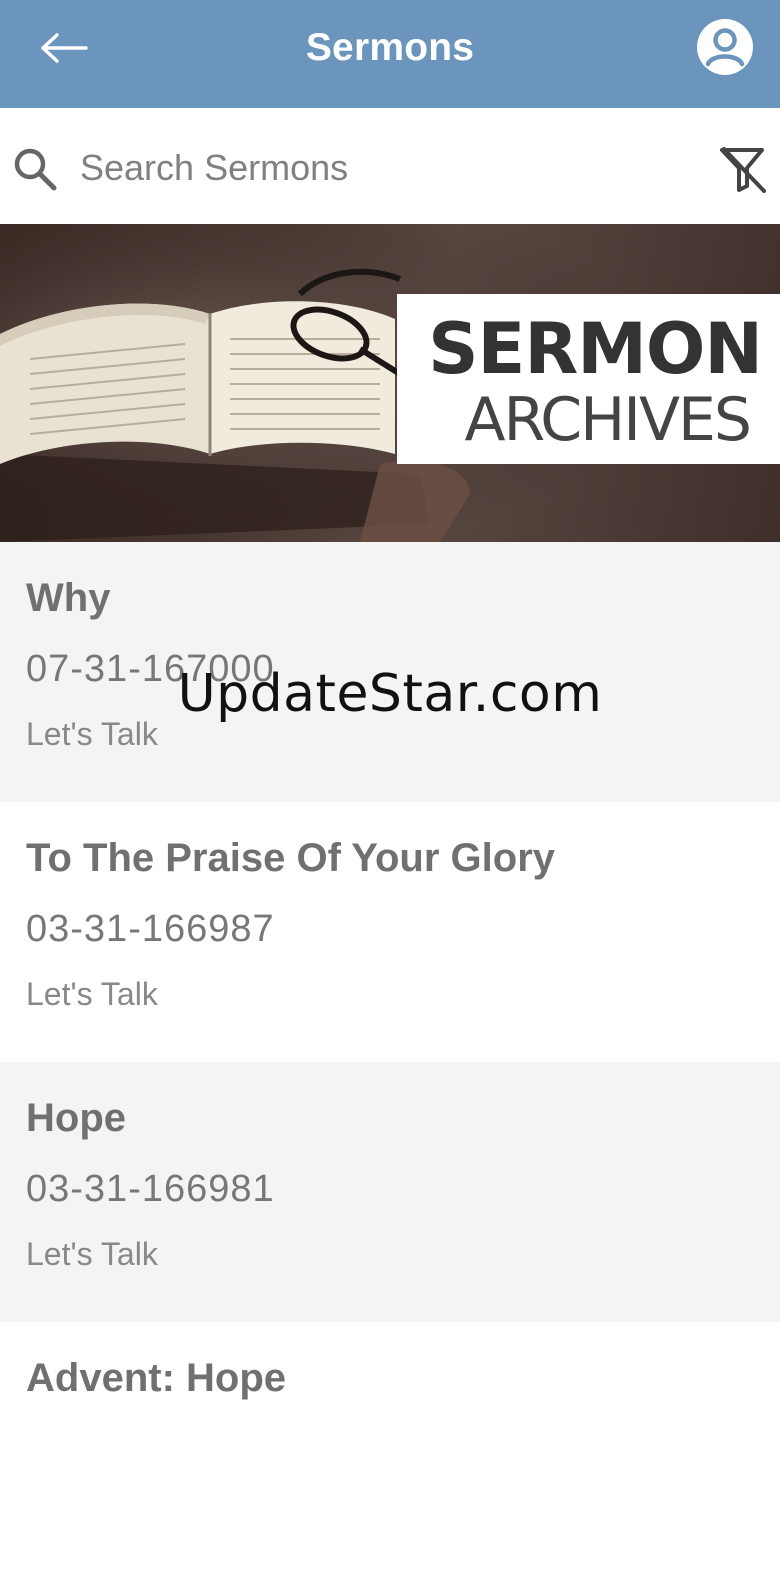  I want to click on sermon-title: Hope, so click(76, 1118).